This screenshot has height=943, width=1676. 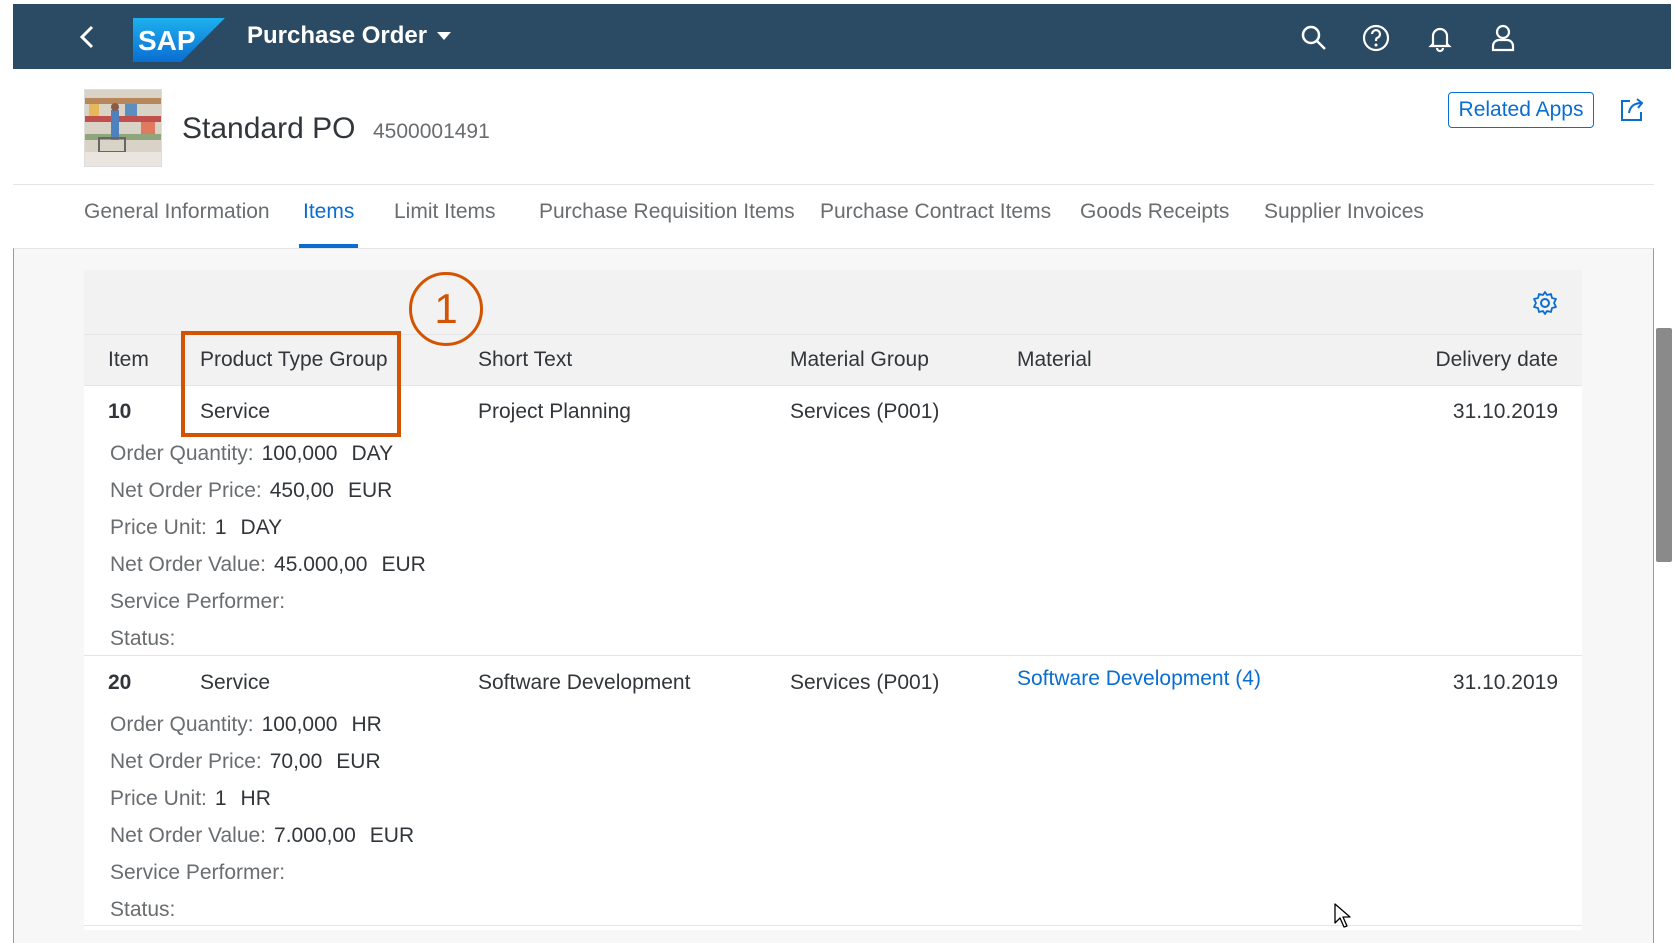 I want to click on help-icon, so click(x=1376, y=38).